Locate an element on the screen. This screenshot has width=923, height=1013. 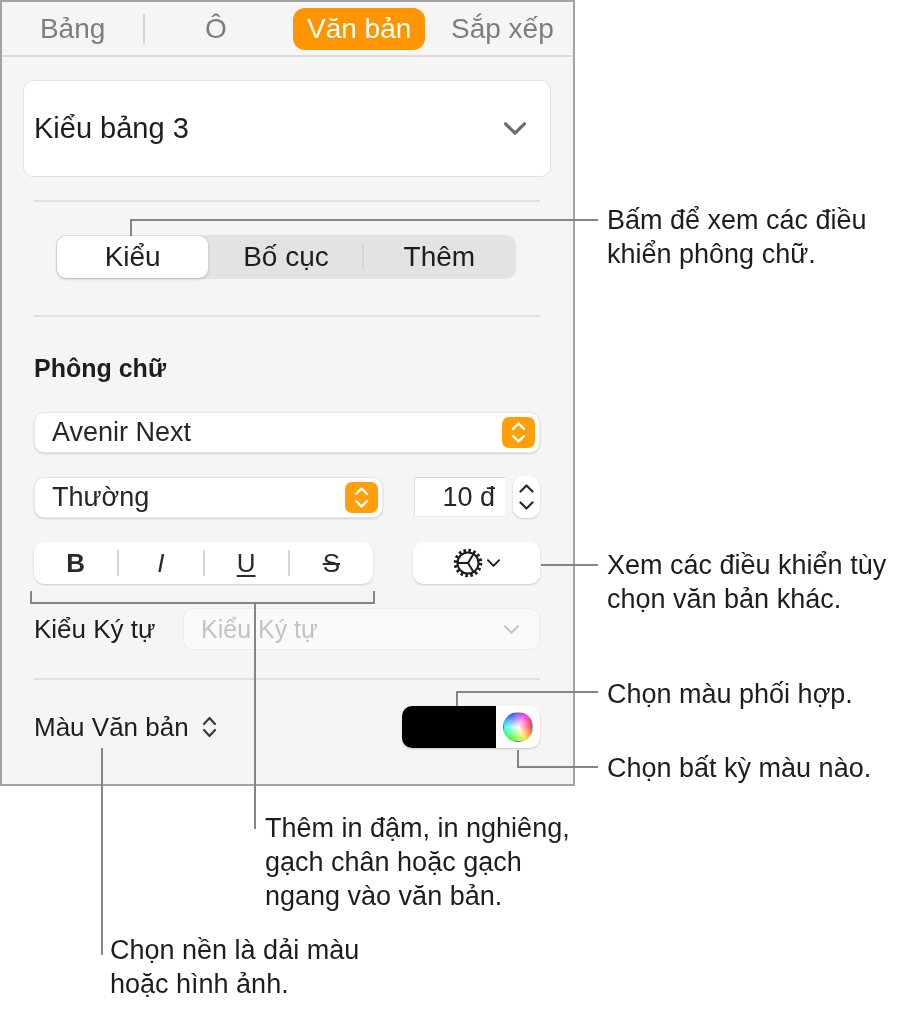
color-wheel-icon is located at coordinates (518, 727).